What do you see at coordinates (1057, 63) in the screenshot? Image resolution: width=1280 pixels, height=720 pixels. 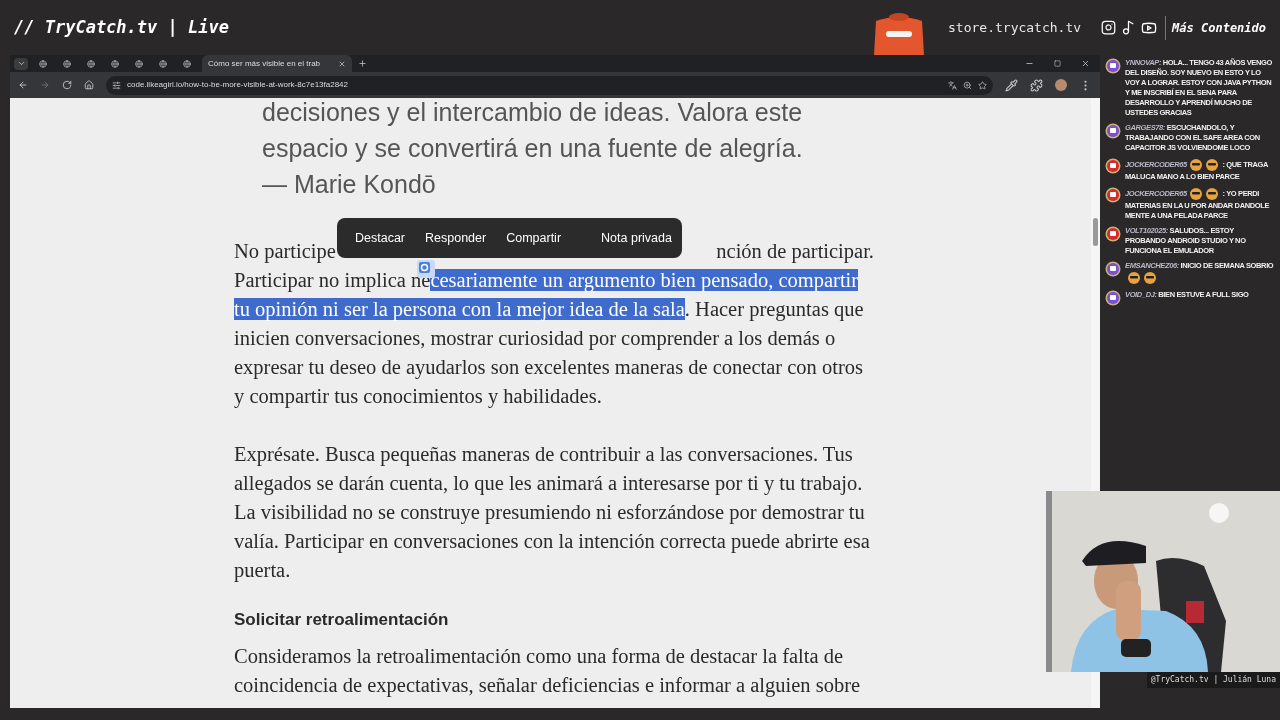 I see `restore-icon` at bounding box center [1057, 63].